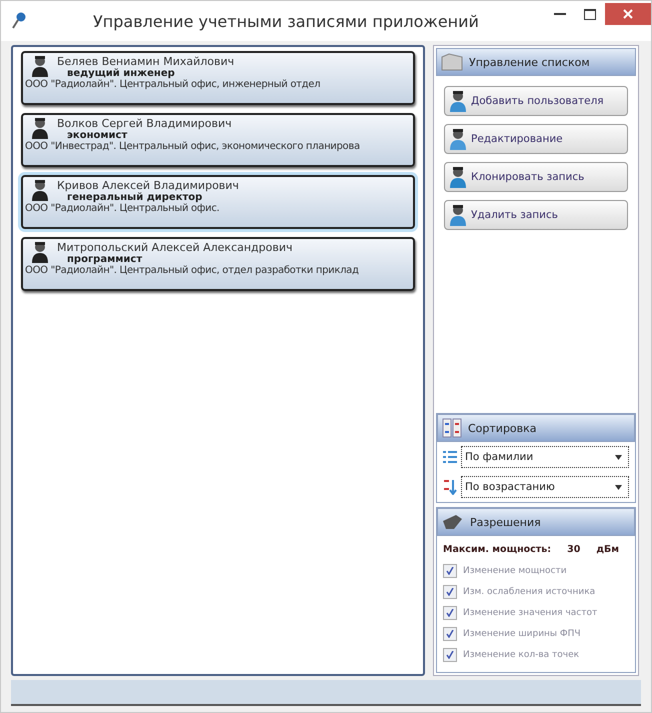  Describe the element at coordinates (173, 84) in the screenshot. I see `user-organization: ООО "Радиолайн". Центральный офис, инженерный отдел` at that location.